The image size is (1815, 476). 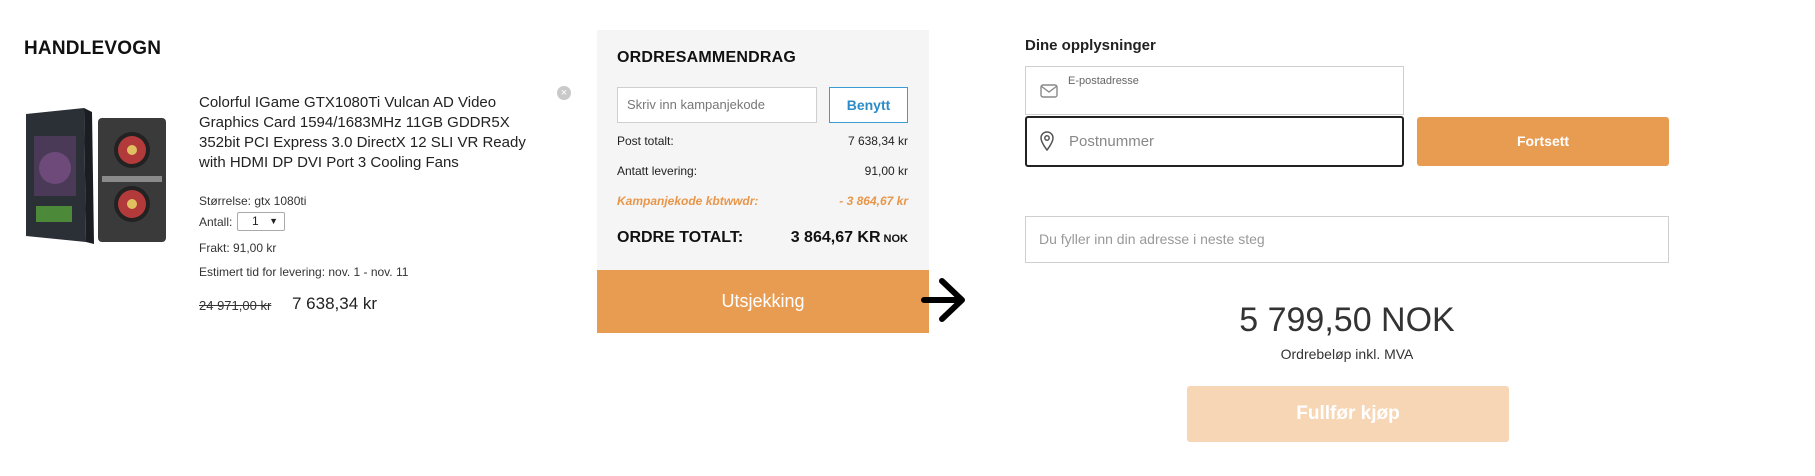 I want to click on quantity-select: 1 ▼, so click(x=261, y=221).